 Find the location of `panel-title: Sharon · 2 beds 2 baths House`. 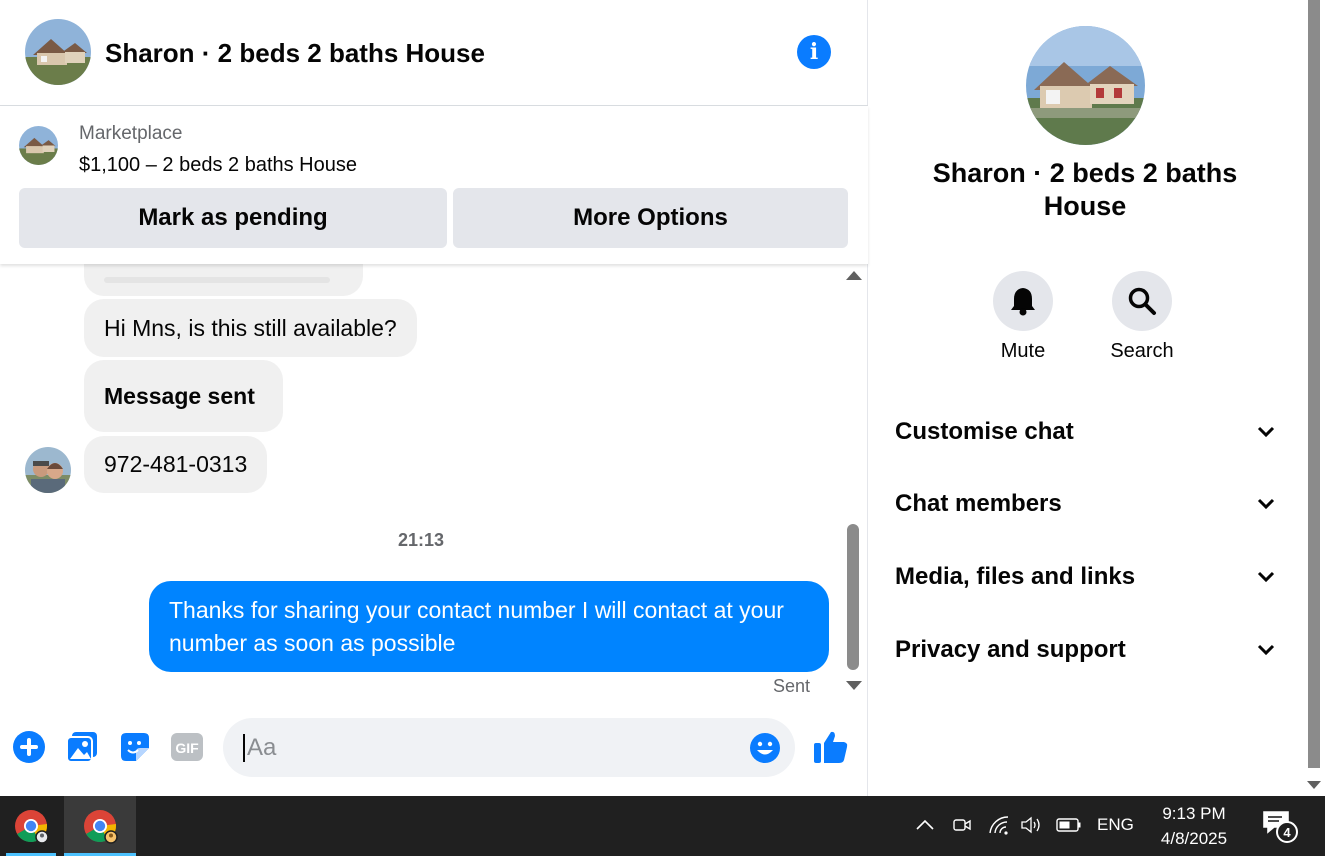

panel-title: Sharon · 2 beds 2 baths House is located at coordinates (1085, 189).